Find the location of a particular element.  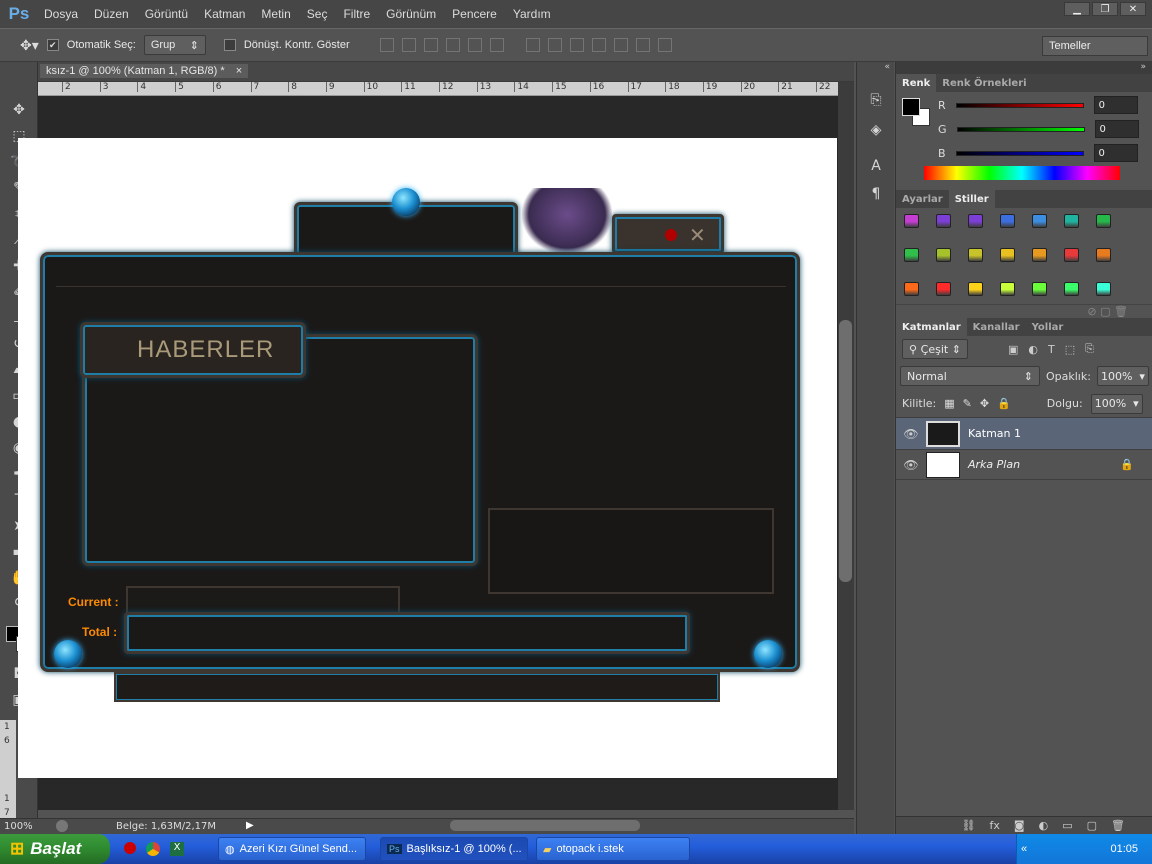

filter-adjustment-icon: ◐ is located at coordinates (1033, 349).